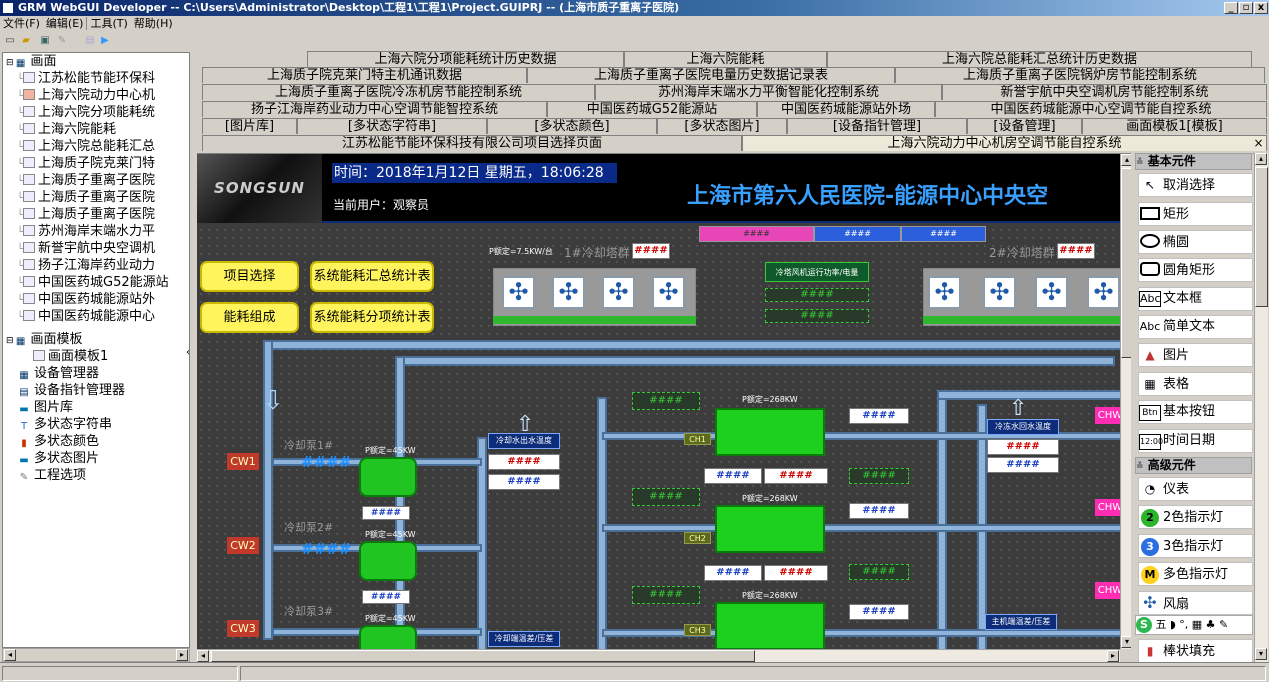 The image size is (1269, 682). Describe the element at coordinates (524, 482) in the screenshot. I see `cool-out-temp-value2: ####` at that location.